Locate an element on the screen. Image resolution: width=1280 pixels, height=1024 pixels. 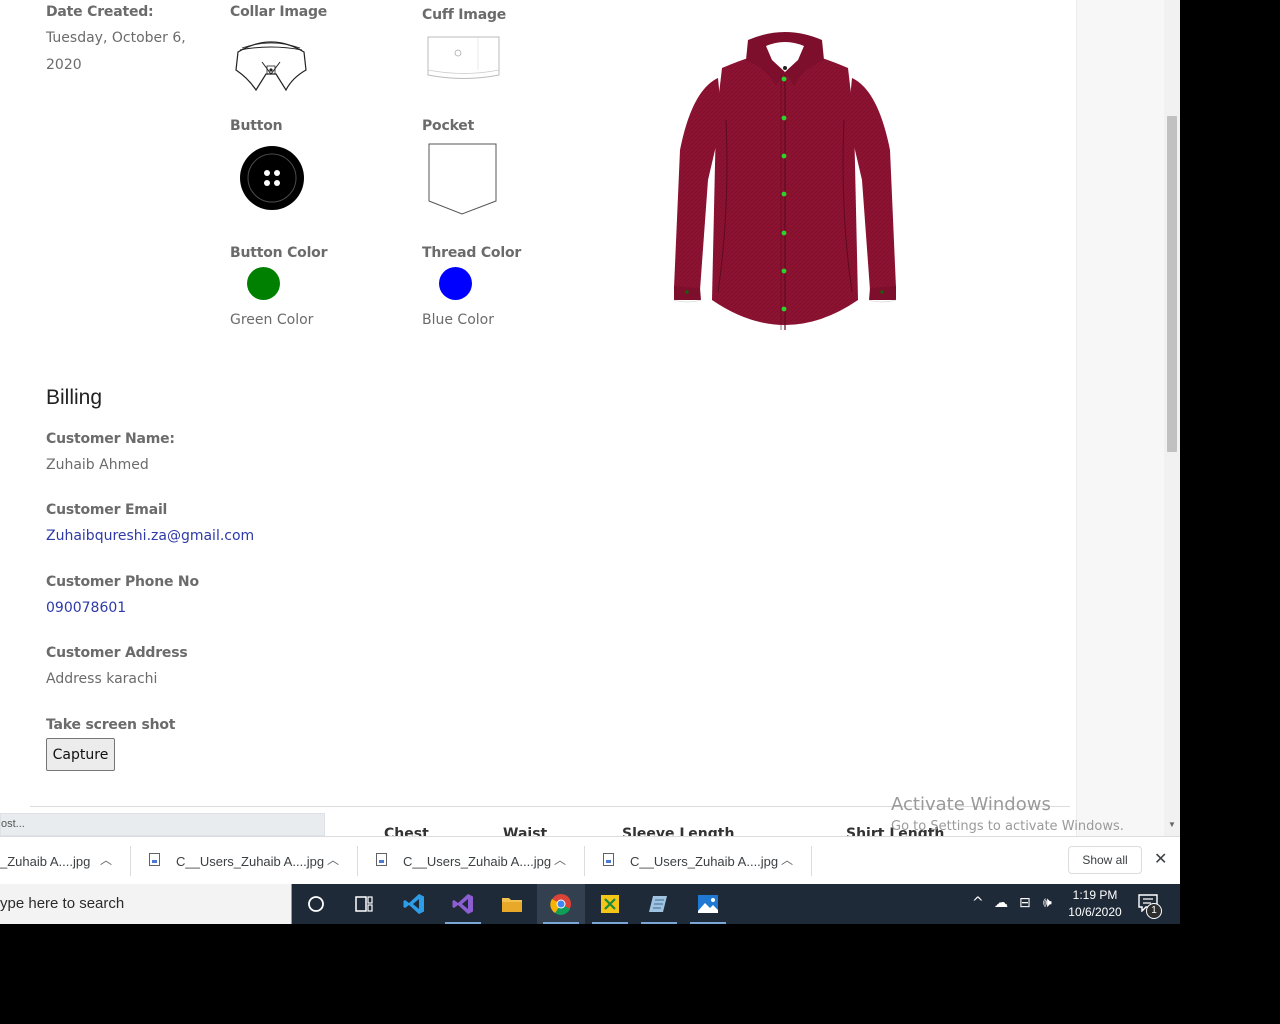
volume-icon: 🕪 is located at coordinates (1047, 903).